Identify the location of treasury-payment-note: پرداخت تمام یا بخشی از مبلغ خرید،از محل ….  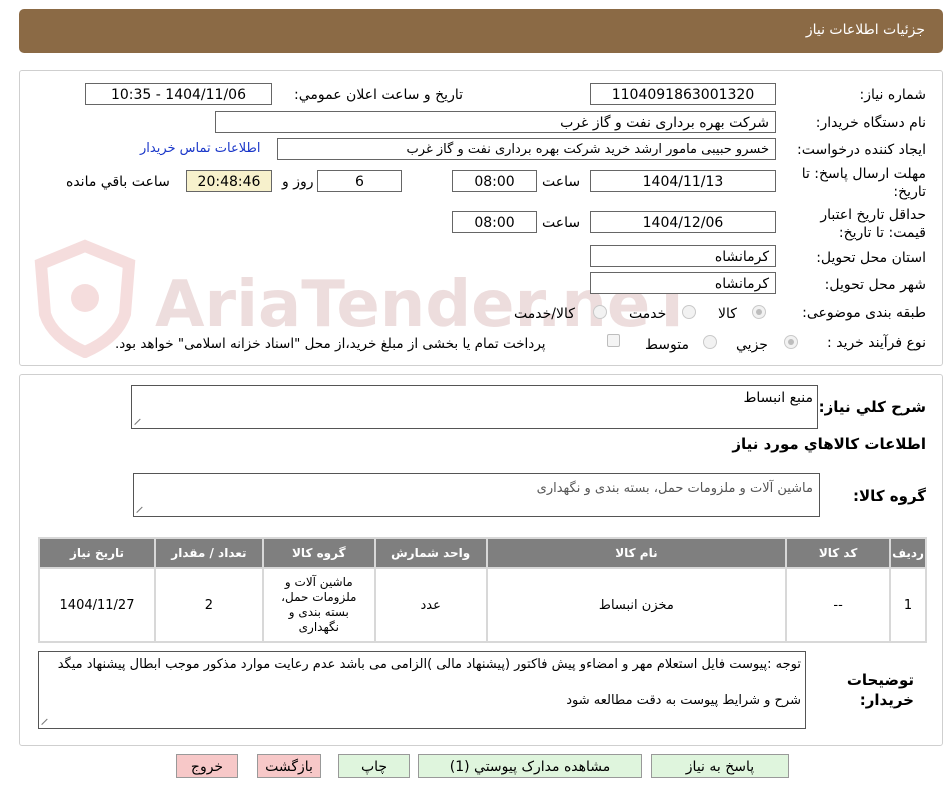
(330, 344).